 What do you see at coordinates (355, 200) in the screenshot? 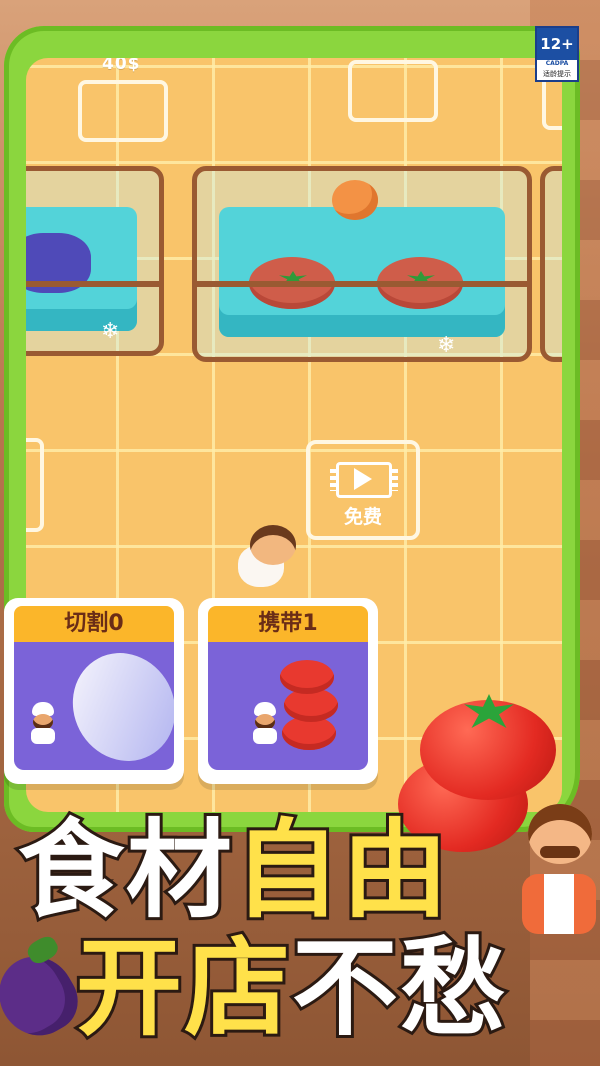
I see `orange-item-icon` at bounding box center [355, 200].